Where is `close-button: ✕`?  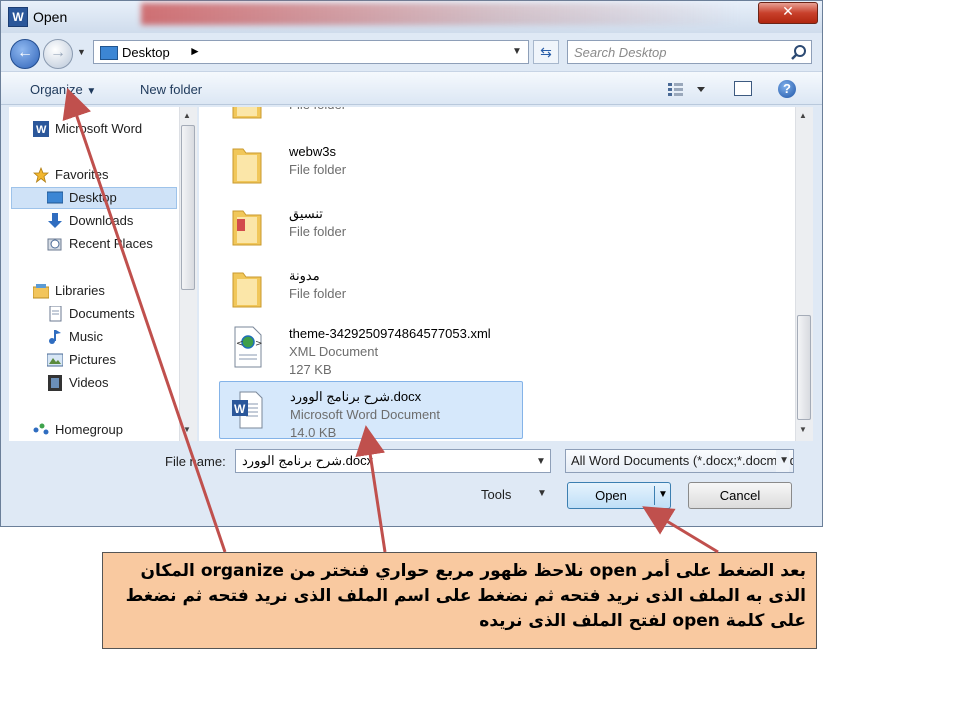
close-button: ✕ is located at coordinates (788, 13).